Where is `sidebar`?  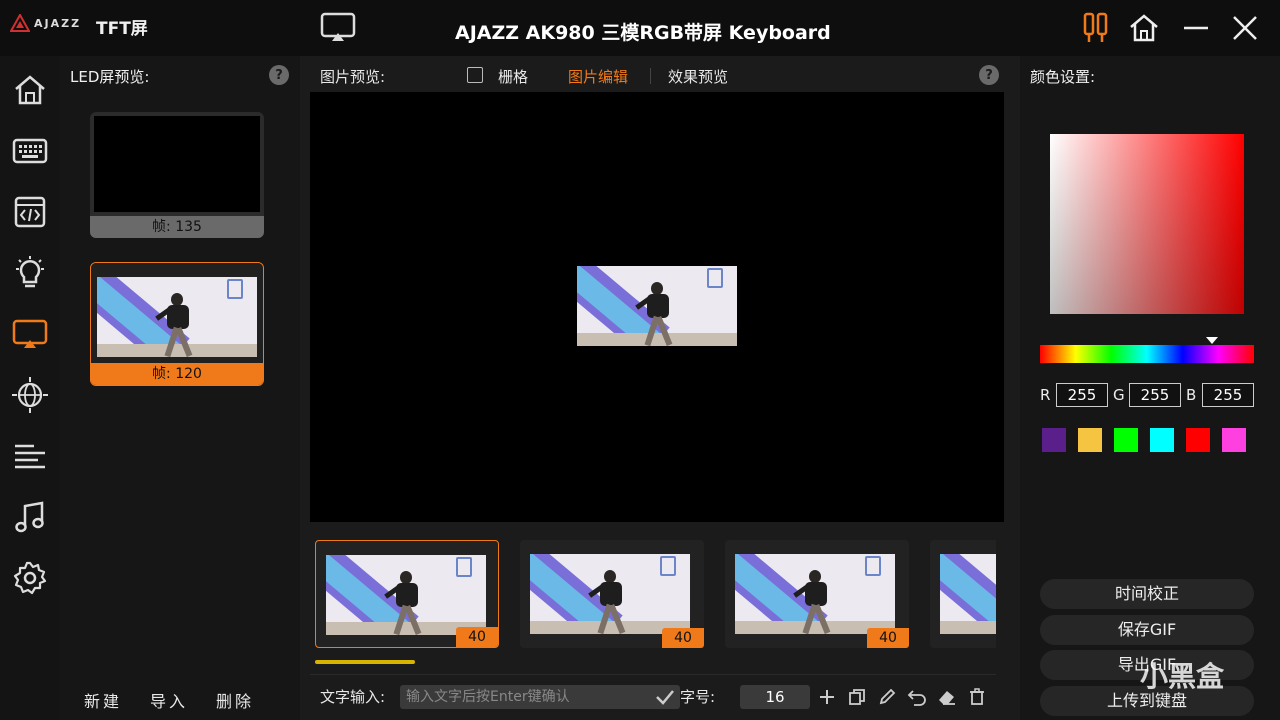
sidebar is located at coordinates (30, 388).